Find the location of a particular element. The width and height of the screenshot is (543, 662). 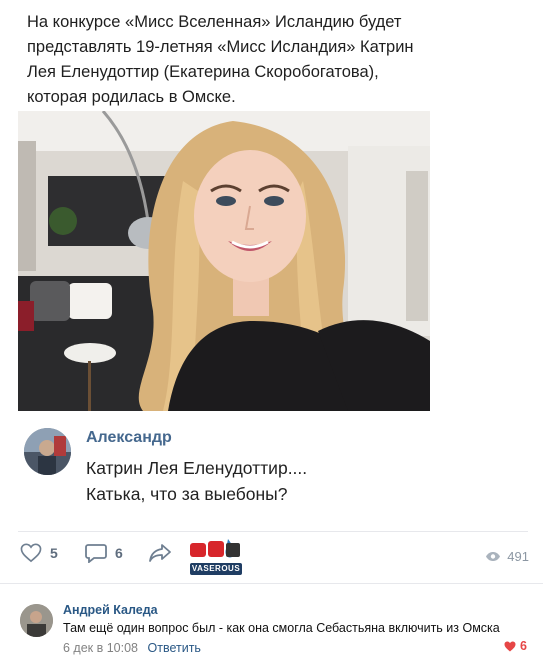

reply-like-button: 6 is located at coordinates (515, 646).